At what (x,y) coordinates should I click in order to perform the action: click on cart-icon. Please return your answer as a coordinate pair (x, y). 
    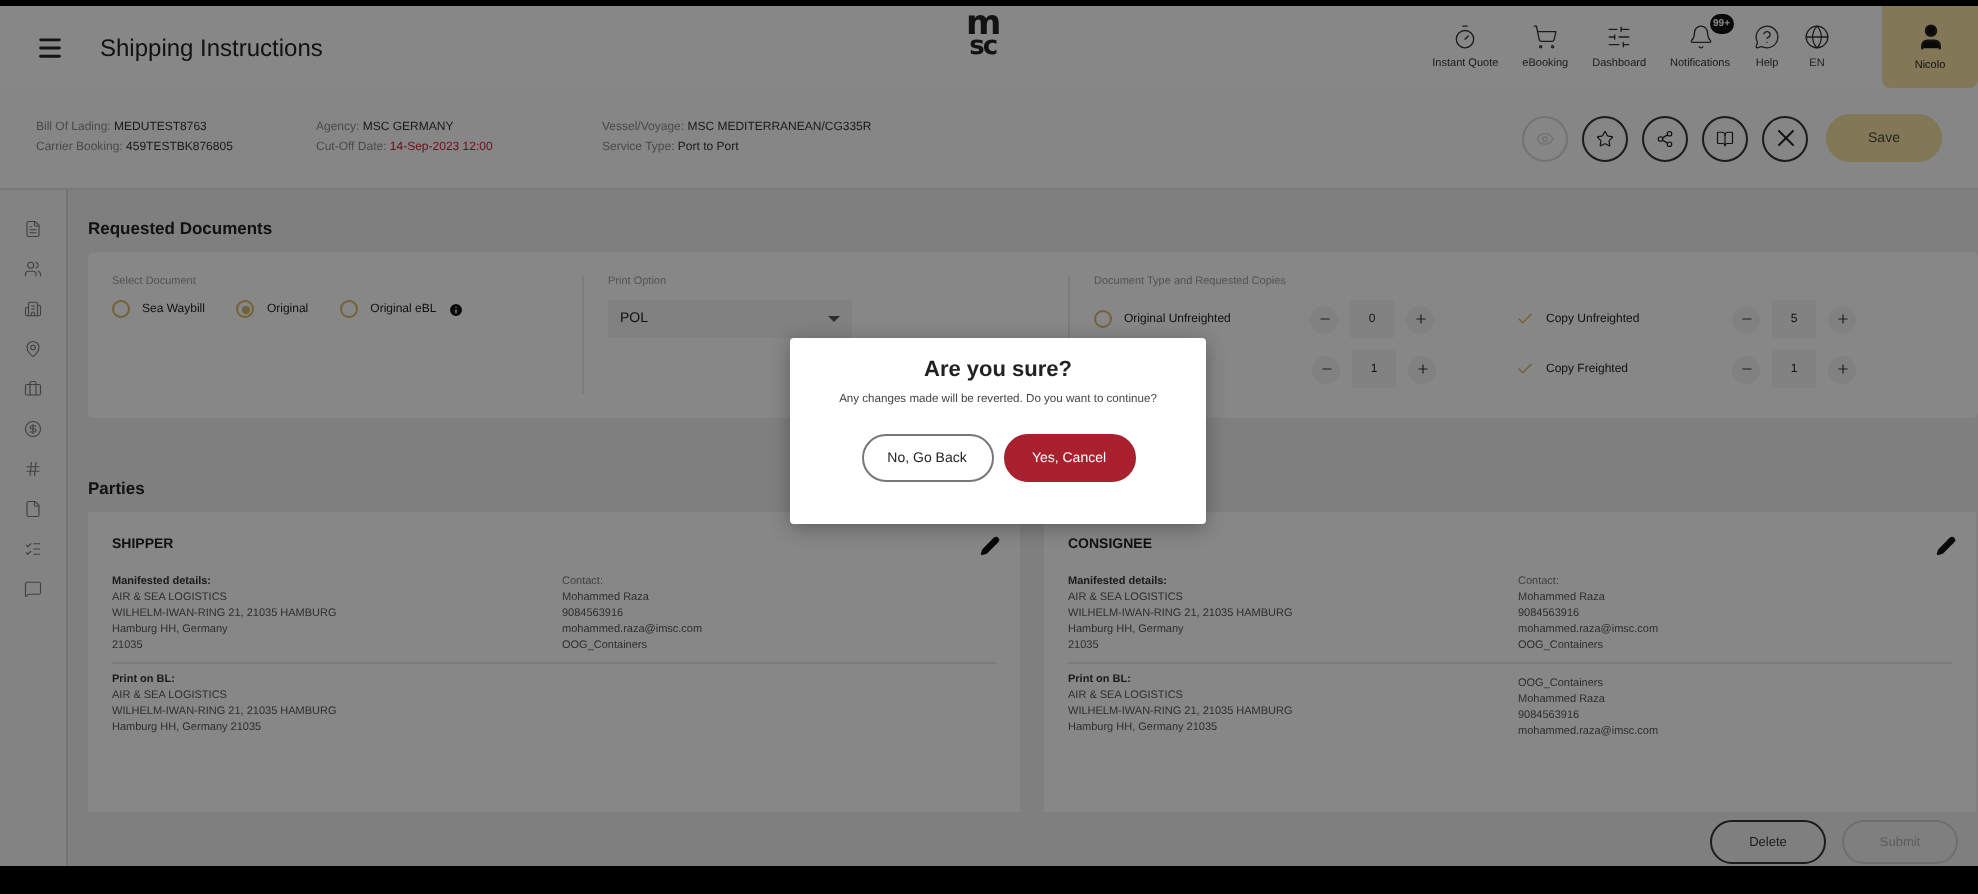
    Looking at the image, I should click on (1545, 37).